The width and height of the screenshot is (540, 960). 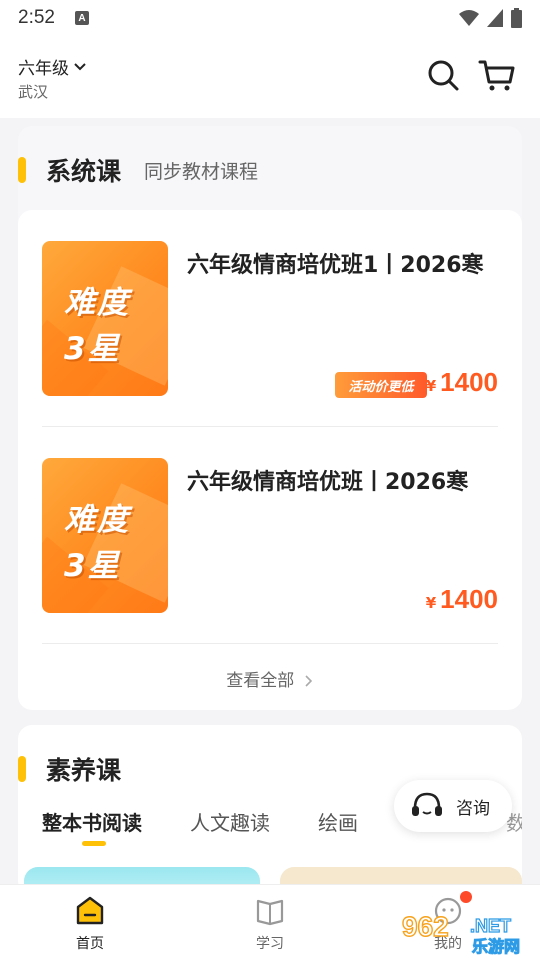 What do you see at coordinates (270, 18) in the screenshot?
I see `status-bar: 2:52 A` at bounding box center [270, 18].